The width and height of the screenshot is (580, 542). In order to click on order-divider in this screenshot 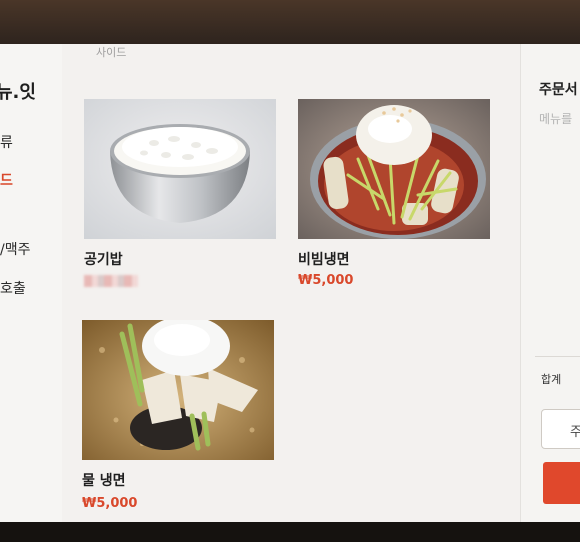, I will do `click(557, 356)`.